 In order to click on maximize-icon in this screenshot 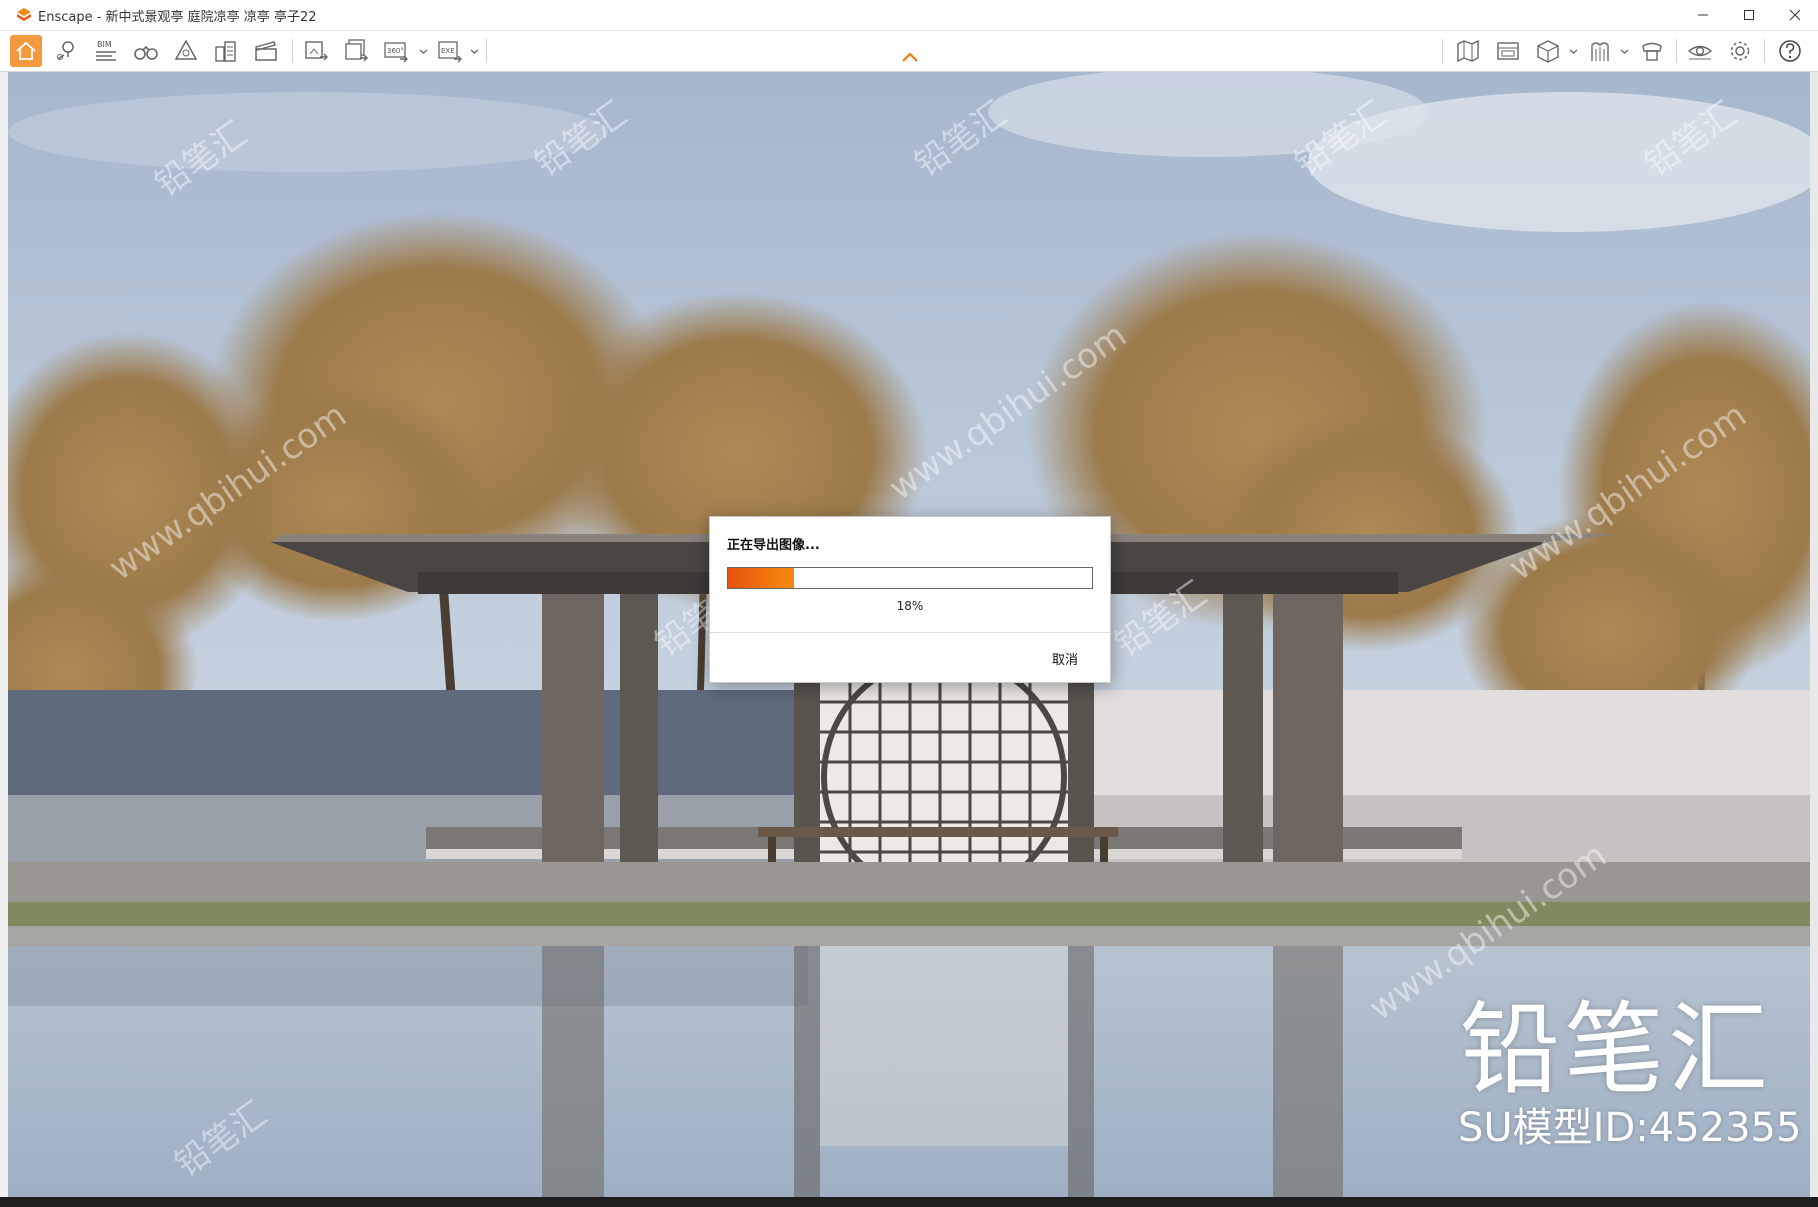, I will do `click(1749, 15)`.